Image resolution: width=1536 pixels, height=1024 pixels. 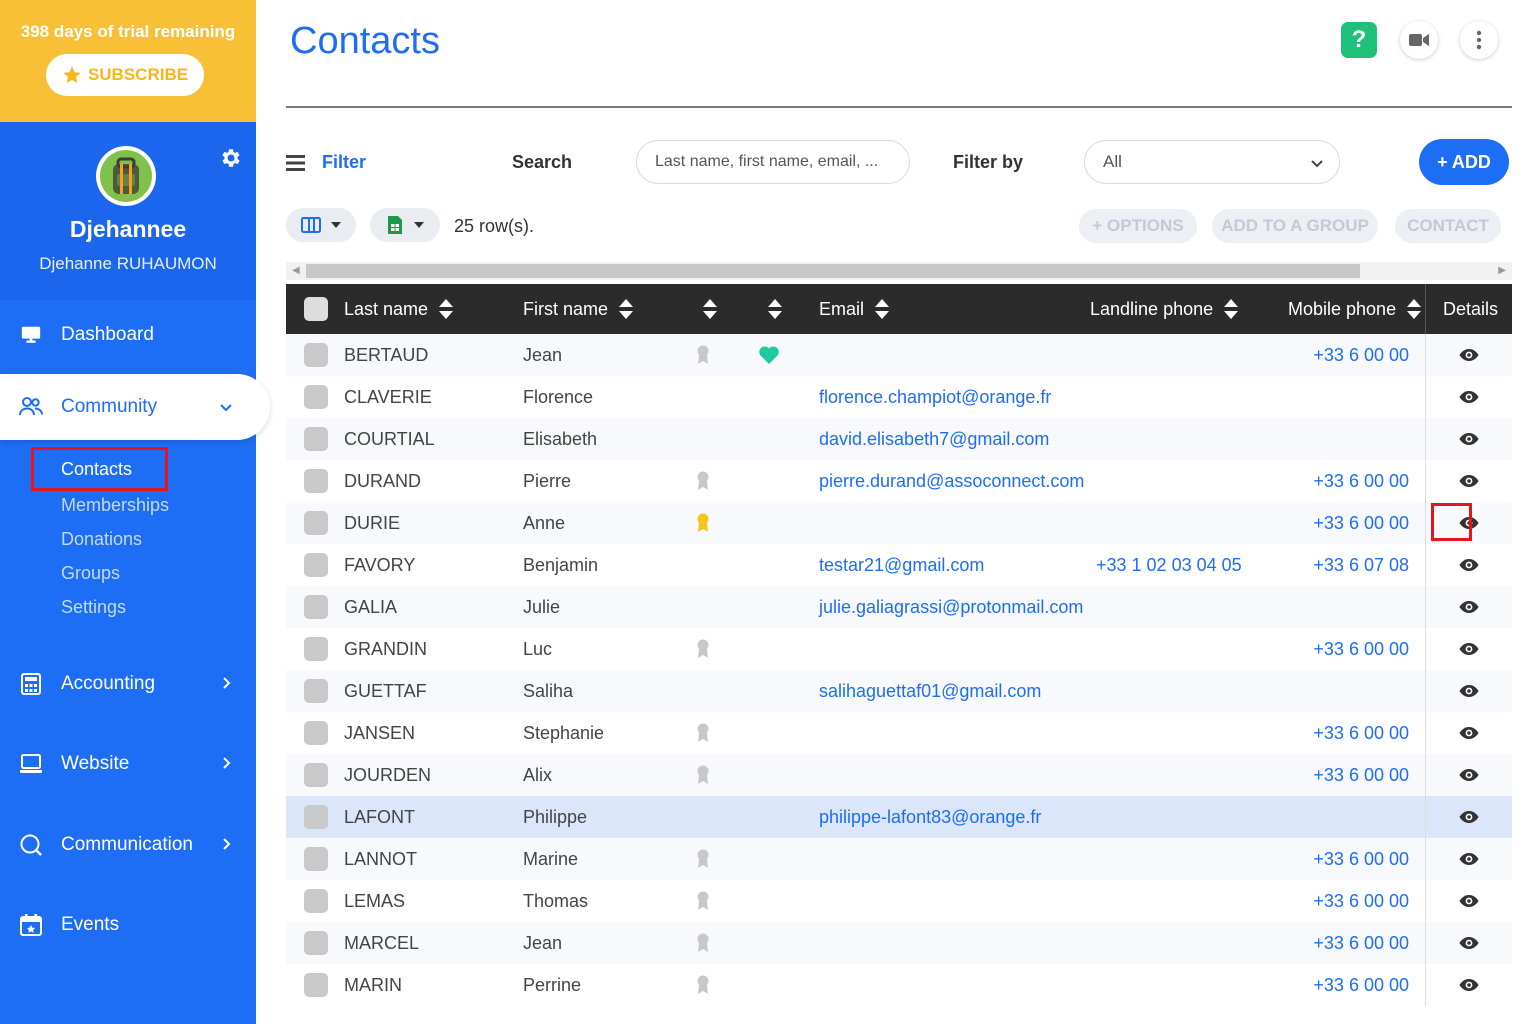 What do you see at coordinates (1359, 40) in the screenshot?
I see `help-button: ?` at bounding box center [1359, 40].